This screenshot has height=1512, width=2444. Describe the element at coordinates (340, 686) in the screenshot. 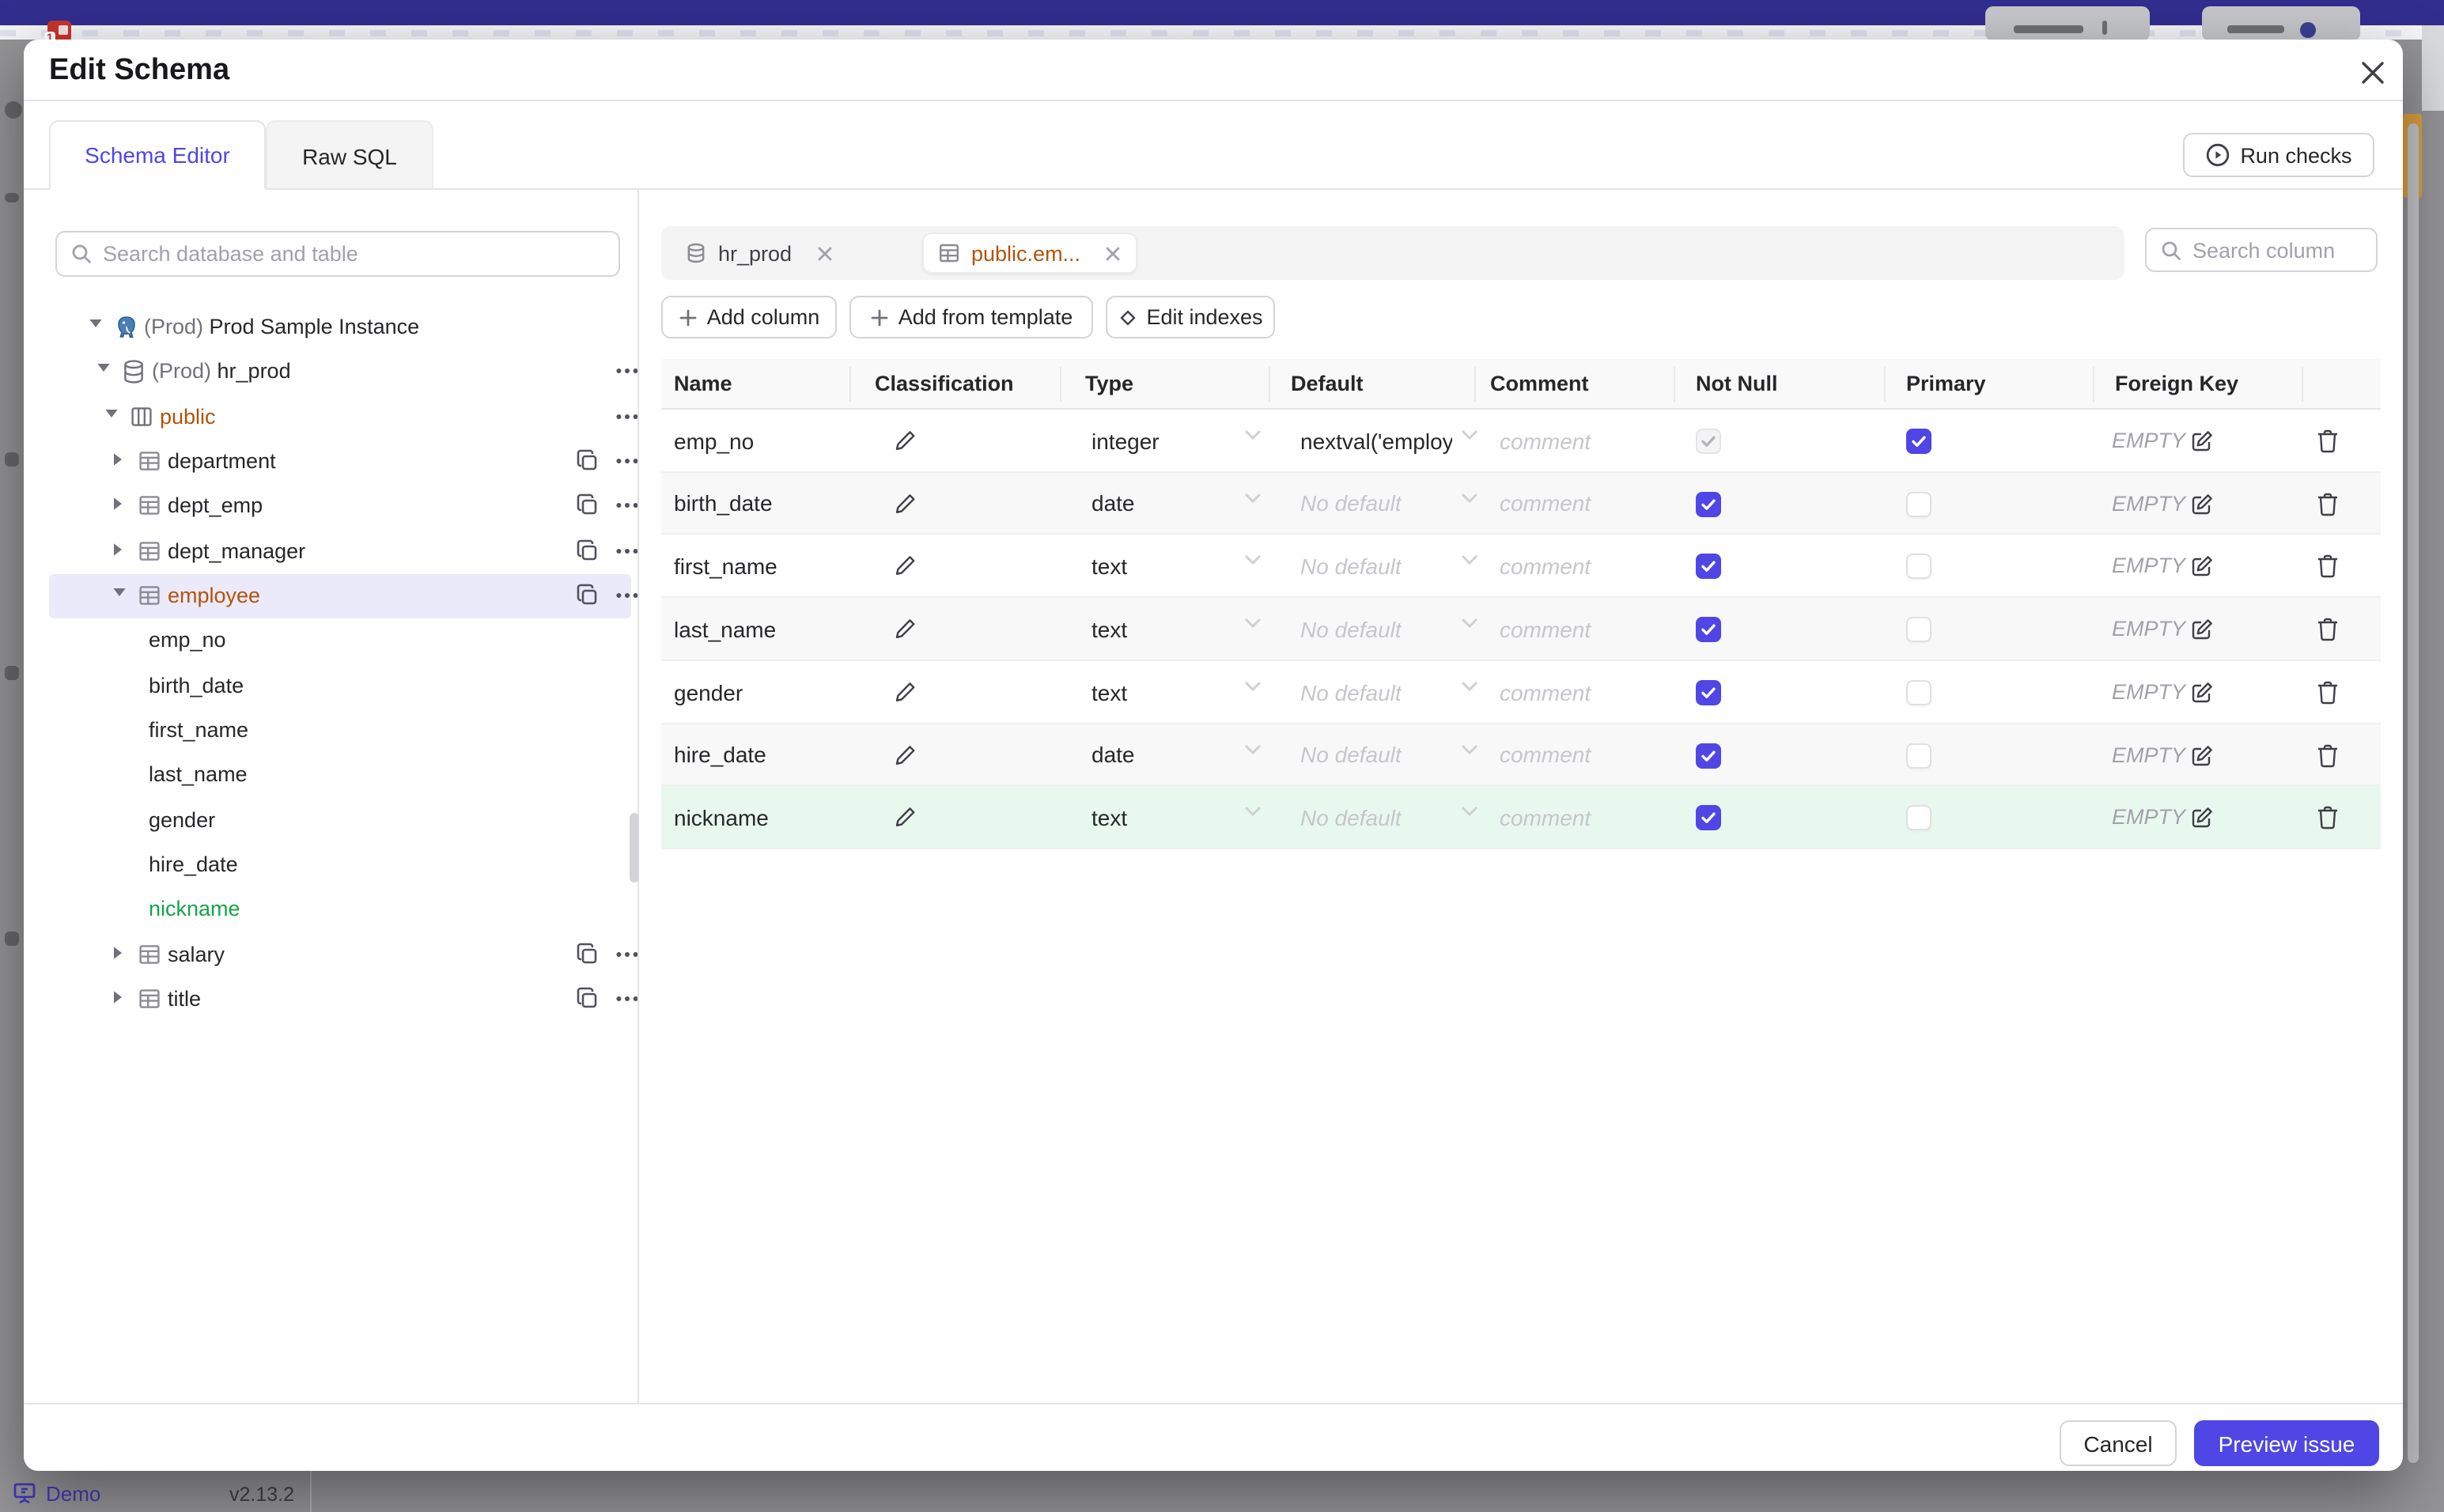

I see `tree-item-birth_date: birth_date` at that location.